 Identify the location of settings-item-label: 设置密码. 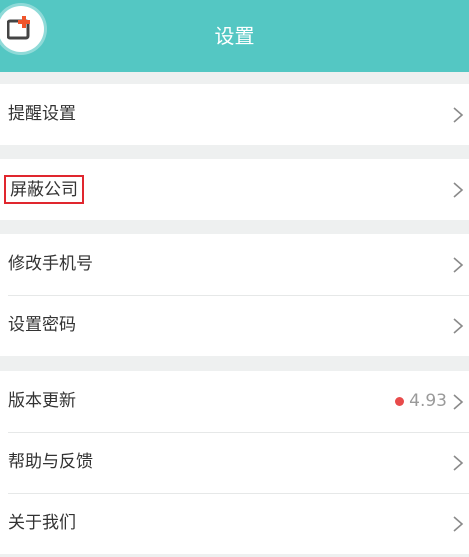
(42, 325).